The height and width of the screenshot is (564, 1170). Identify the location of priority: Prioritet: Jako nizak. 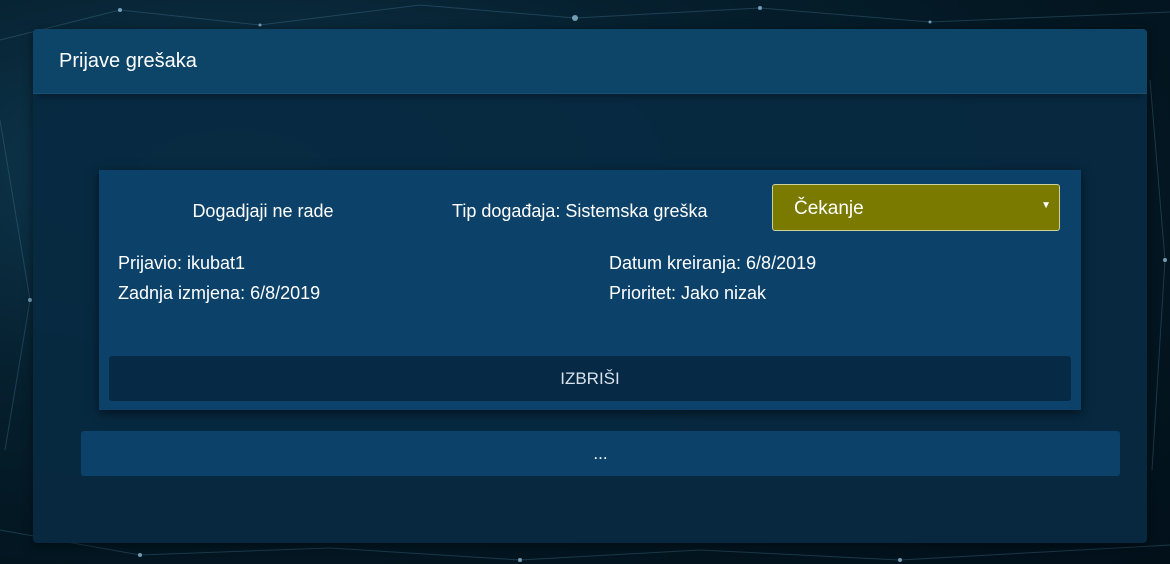
(688, 293).